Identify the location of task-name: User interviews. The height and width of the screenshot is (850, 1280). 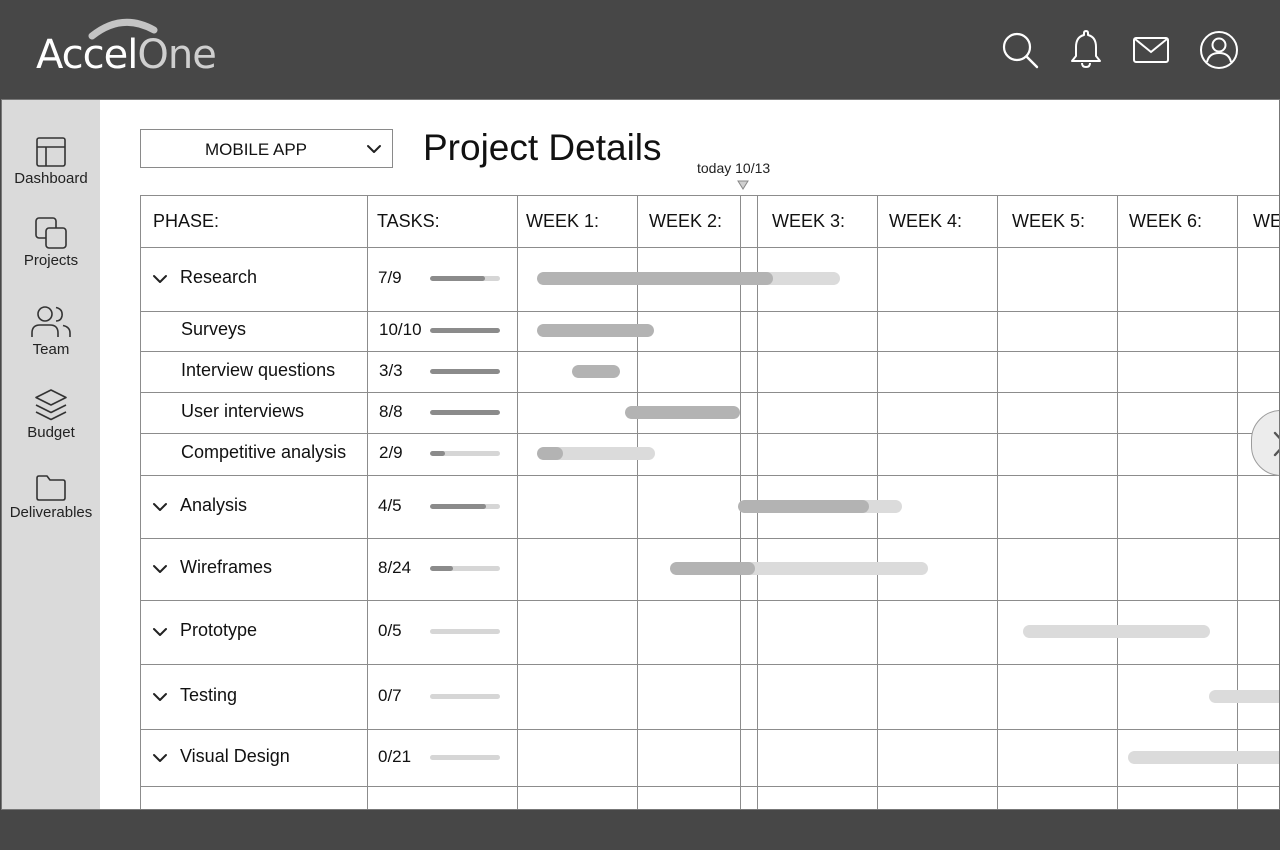
(242, 411).